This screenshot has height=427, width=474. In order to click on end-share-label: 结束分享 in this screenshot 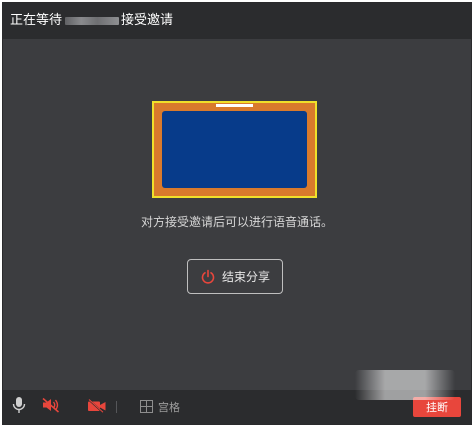, I will do `click(245, 277)`.